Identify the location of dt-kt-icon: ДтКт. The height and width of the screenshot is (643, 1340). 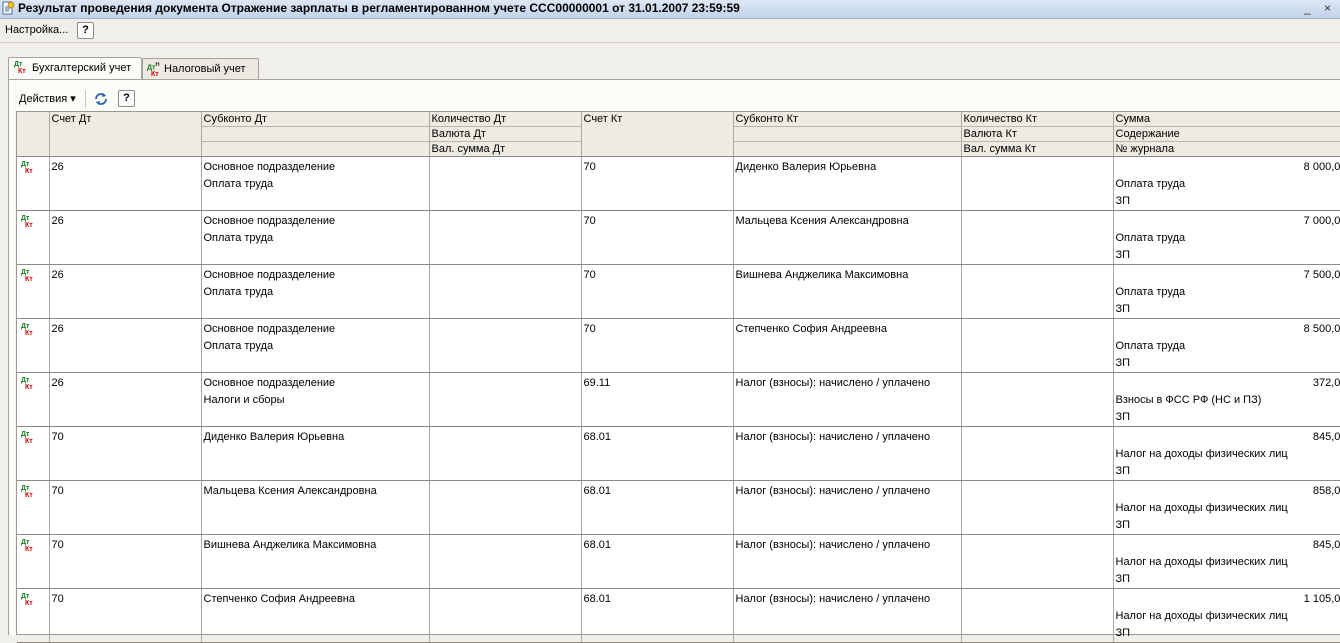
(27, 546).